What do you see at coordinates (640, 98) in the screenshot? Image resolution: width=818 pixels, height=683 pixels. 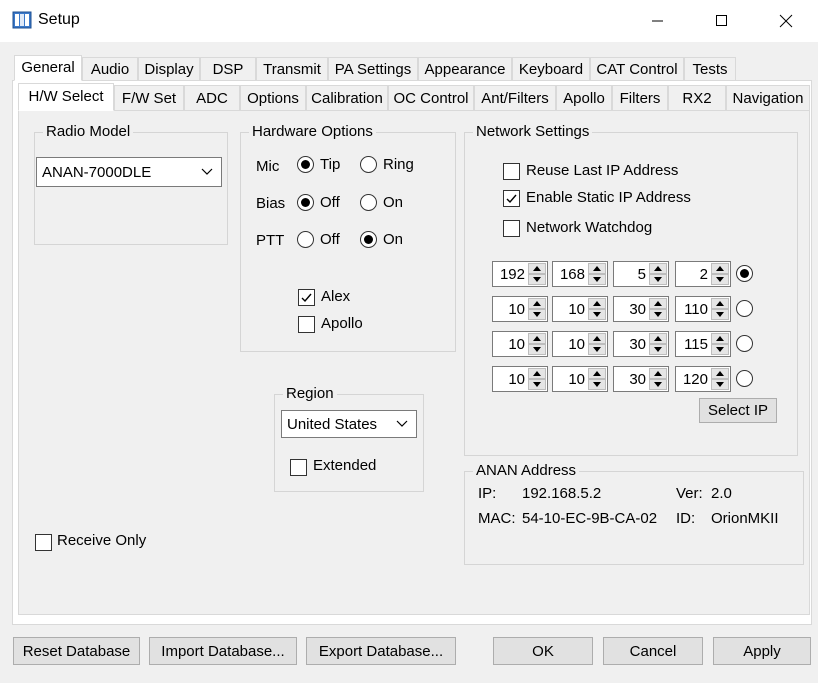 I see `subtab-filters: Filters` at bounding box center [640, 98].